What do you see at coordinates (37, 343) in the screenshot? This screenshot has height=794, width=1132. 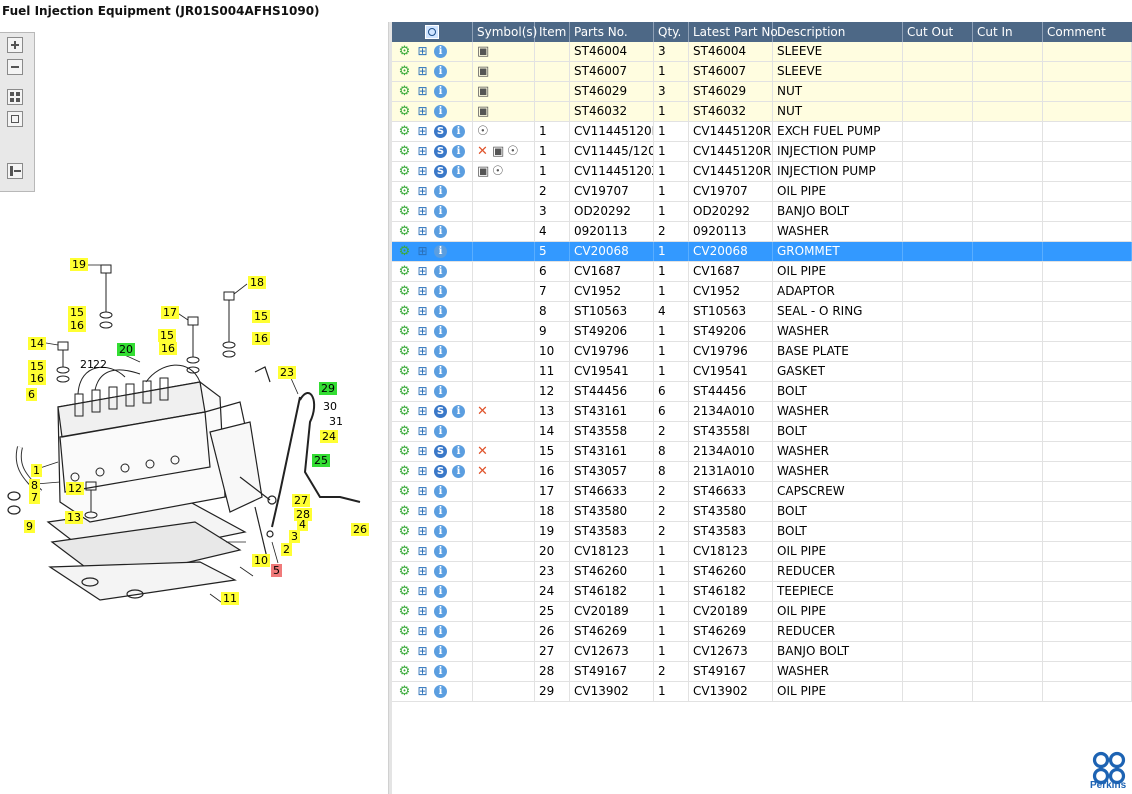 I see `callout-14: 14` at bounding box center [37, 343].